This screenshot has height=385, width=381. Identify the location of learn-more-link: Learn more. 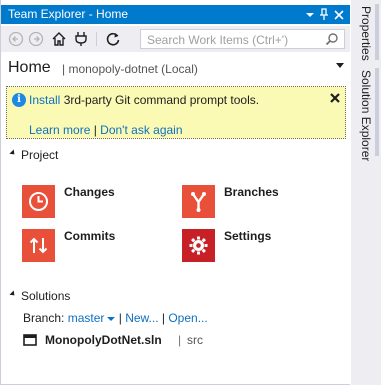
(59, 130).